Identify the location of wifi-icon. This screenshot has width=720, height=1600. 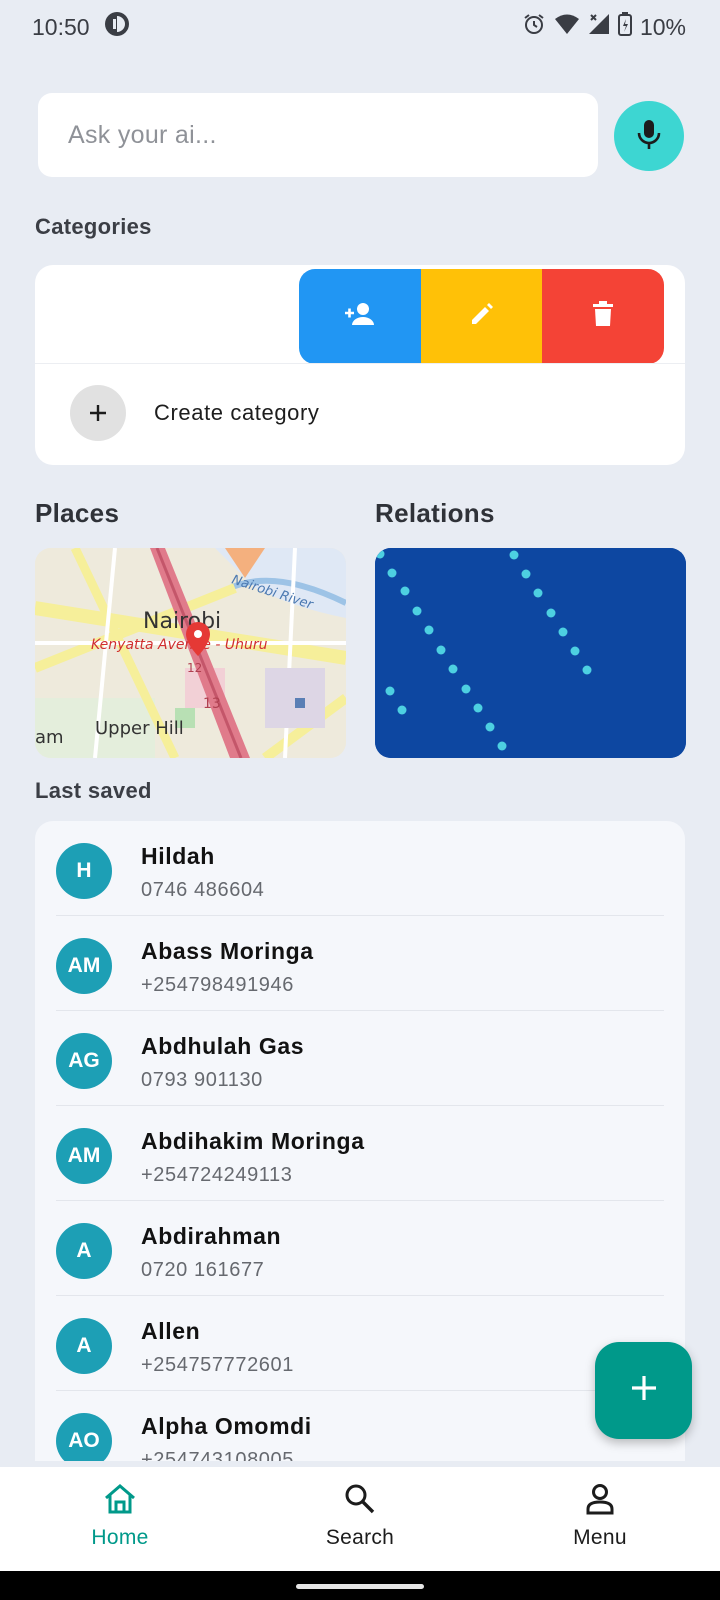
(567, 27).